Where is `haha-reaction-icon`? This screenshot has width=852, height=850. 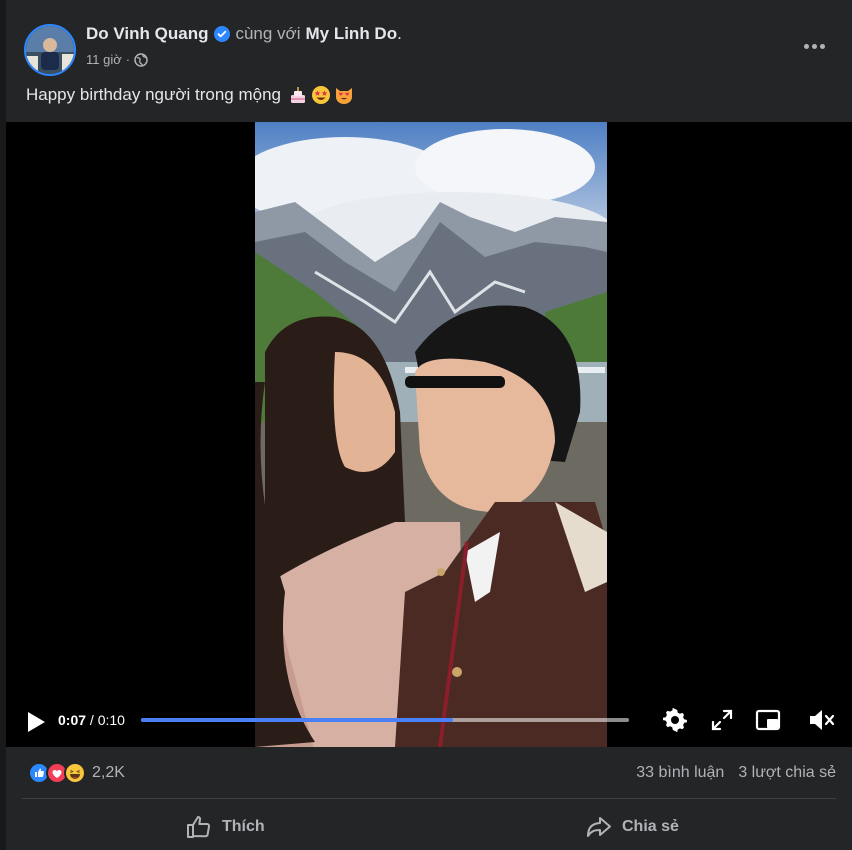
haha-reaction-icon is located at coordinates (75, 773).